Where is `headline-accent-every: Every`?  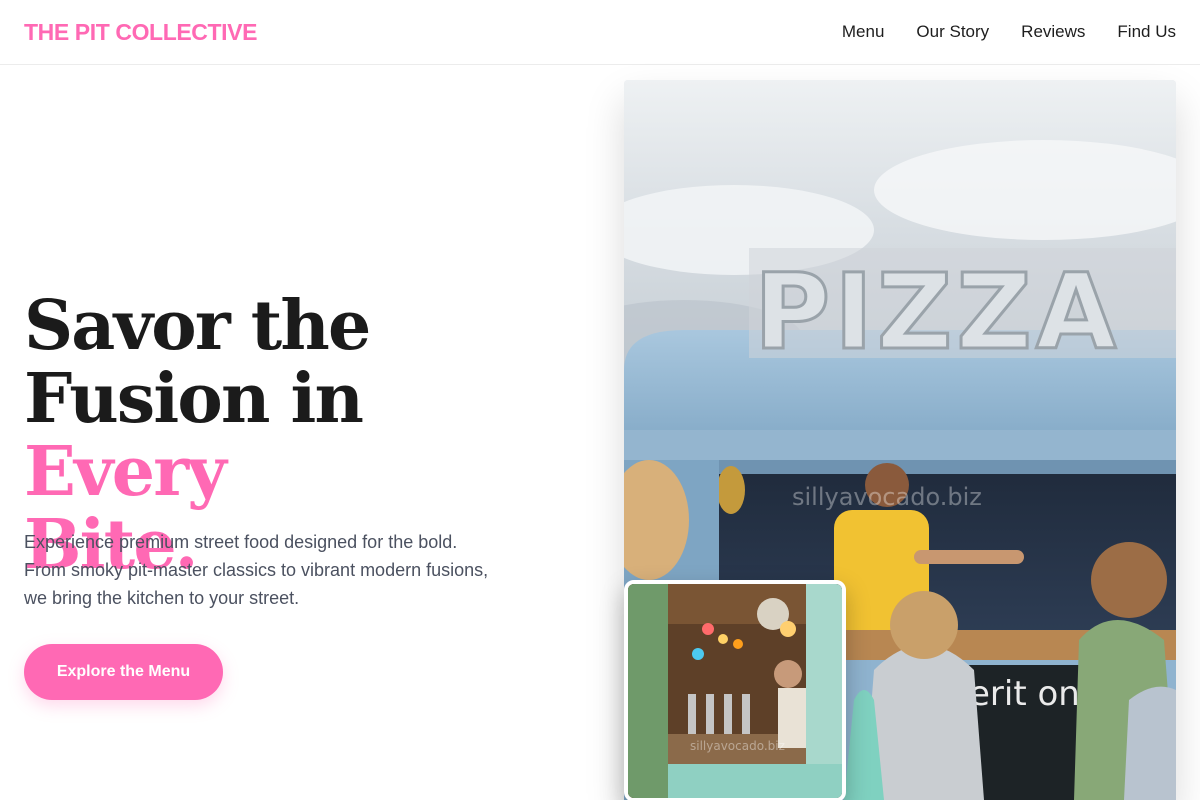 headline-accent-every: Every is located at coordinates (125, 472).